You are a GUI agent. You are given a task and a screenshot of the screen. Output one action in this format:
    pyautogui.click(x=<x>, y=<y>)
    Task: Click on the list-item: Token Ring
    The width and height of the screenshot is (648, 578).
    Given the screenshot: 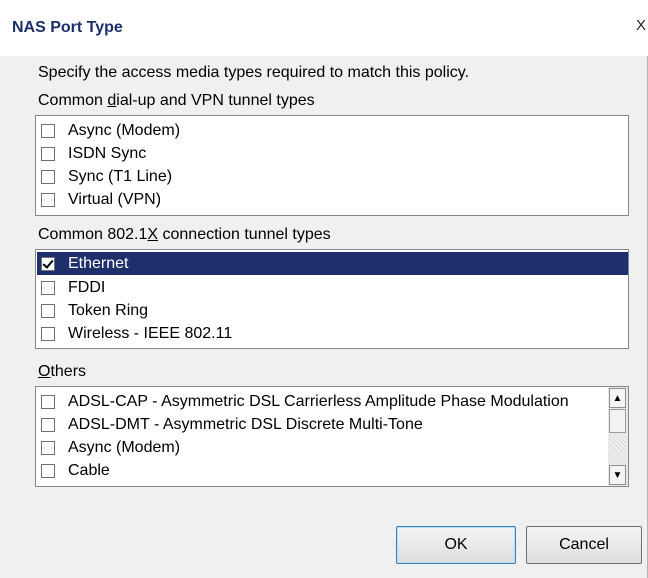 What is the action you would take?
    pyautogui.click(x=332, y=310)
    